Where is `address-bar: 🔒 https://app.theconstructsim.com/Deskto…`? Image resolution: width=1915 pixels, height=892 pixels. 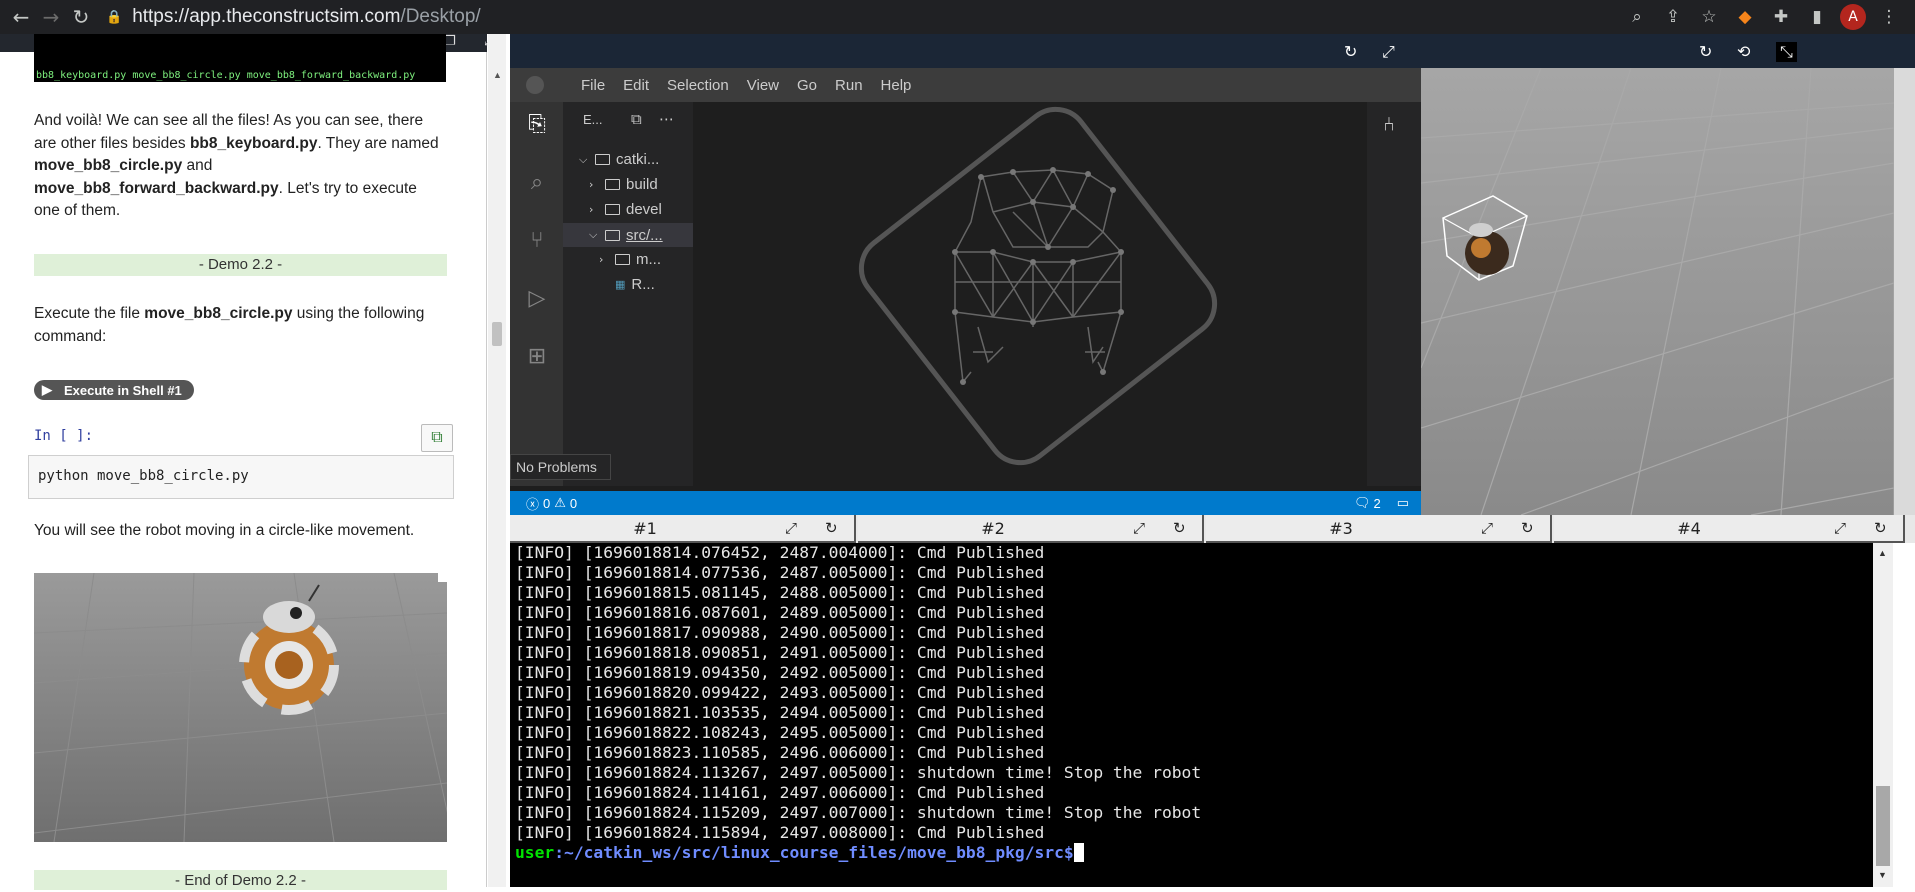
address-bar: 🔒 https://app.theconstructsim.com/Deskto… is located at coordinates (862, 17).